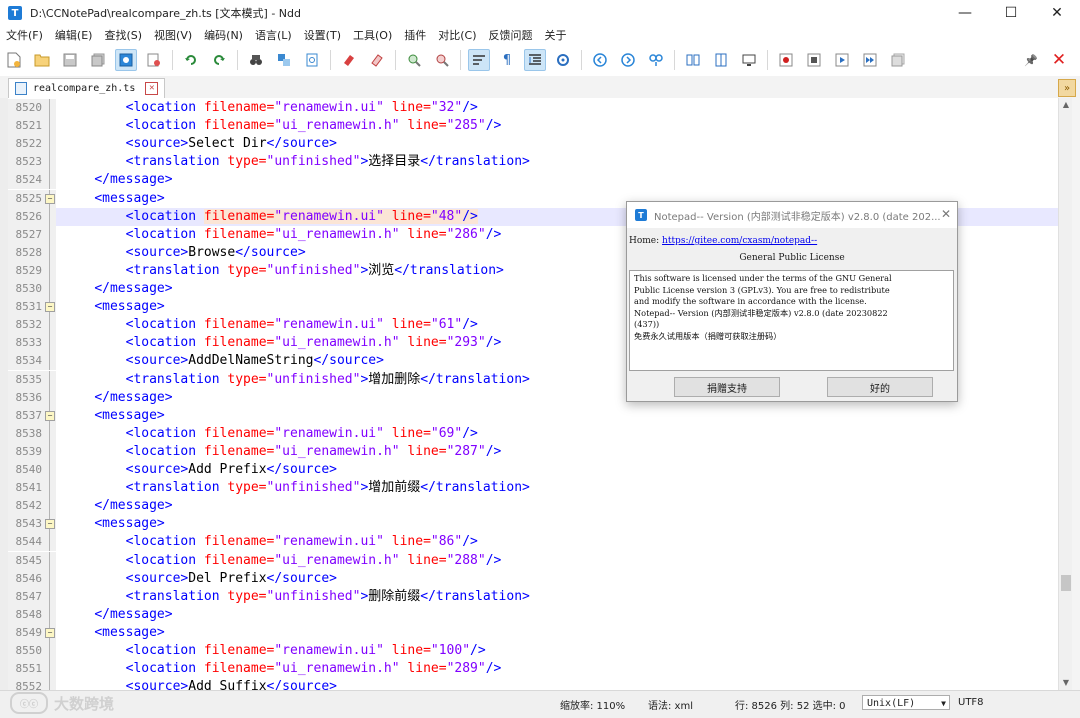 The width and height of the screenshot is (1080, 718). I want to click on redo-button, so click(219, 60).